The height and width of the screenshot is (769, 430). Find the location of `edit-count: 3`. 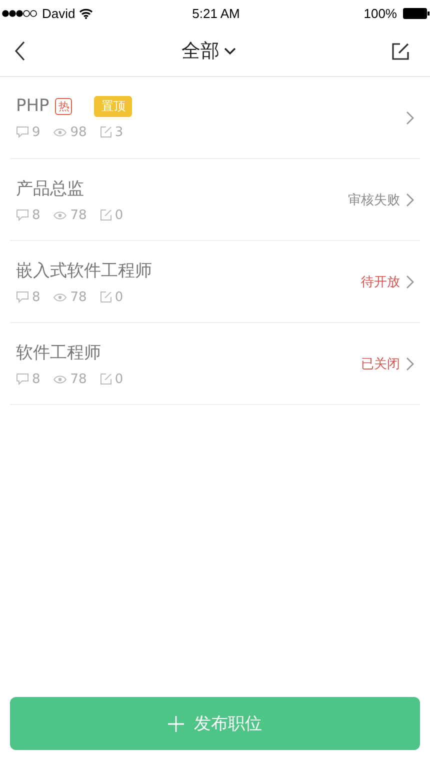

edit-count: 3 is located at coordinates (119, 132).